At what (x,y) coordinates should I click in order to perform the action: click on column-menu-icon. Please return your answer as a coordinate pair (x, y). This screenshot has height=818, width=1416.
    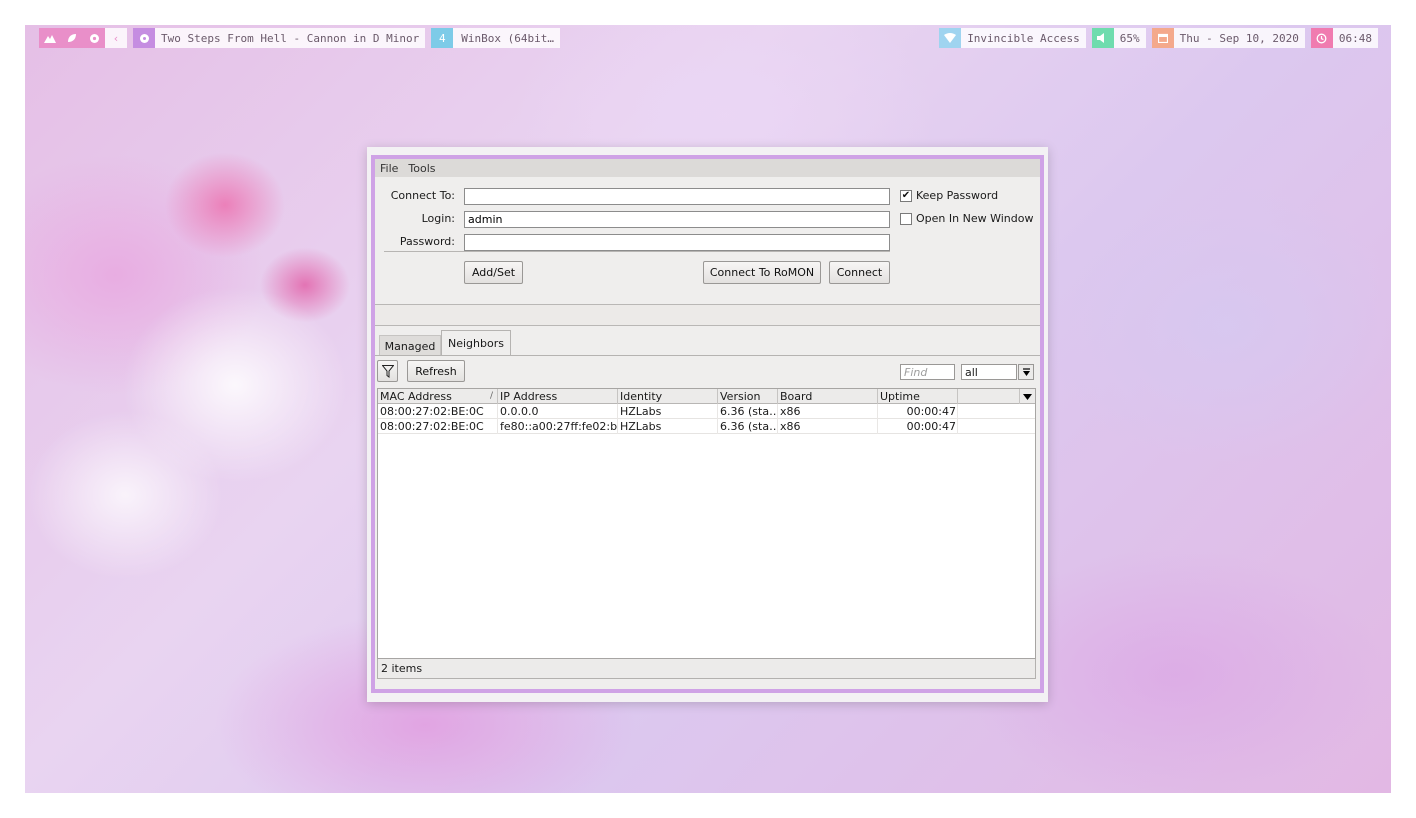
    Looking at the image, I should click on (1027, 396).